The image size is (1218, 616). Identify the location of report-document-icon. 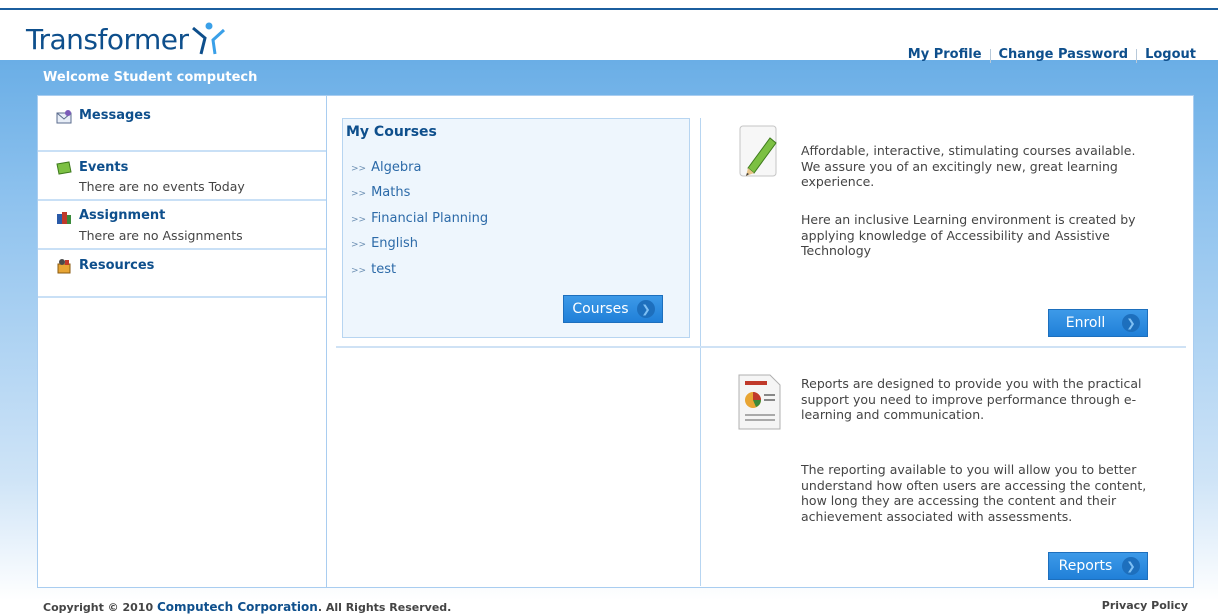
(759, 402).